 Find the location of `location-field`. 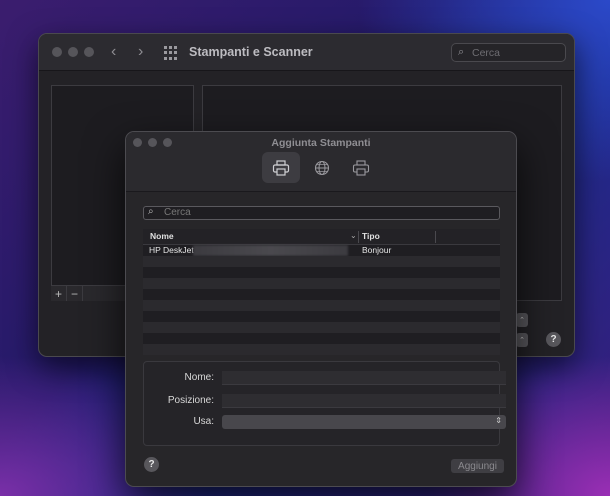

location-field is located at coordinates (364, 401).